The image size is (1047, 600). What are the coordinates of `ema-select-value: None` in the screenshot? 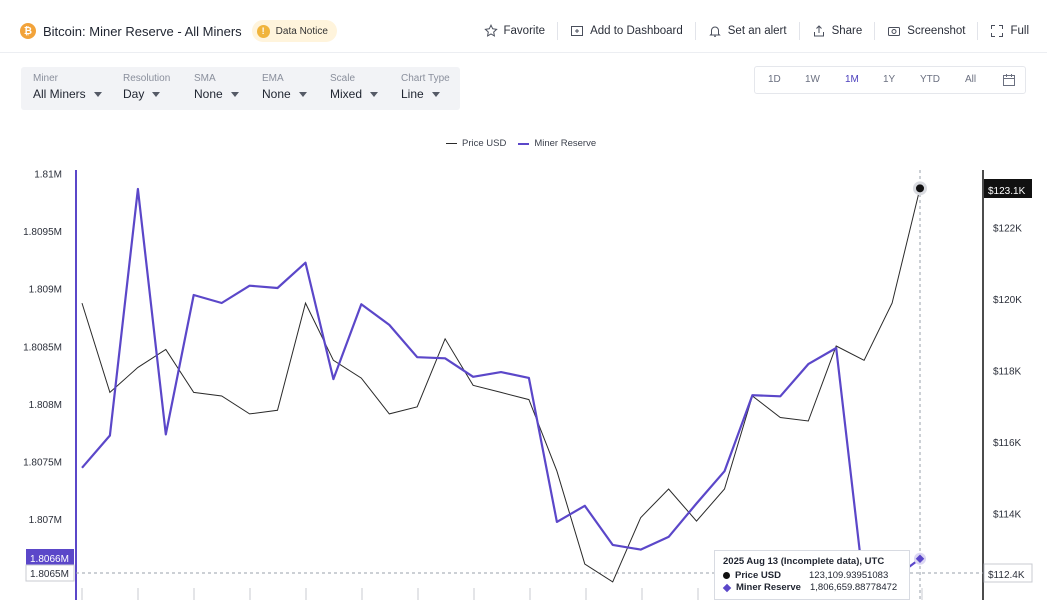 It's located at (276, 94).